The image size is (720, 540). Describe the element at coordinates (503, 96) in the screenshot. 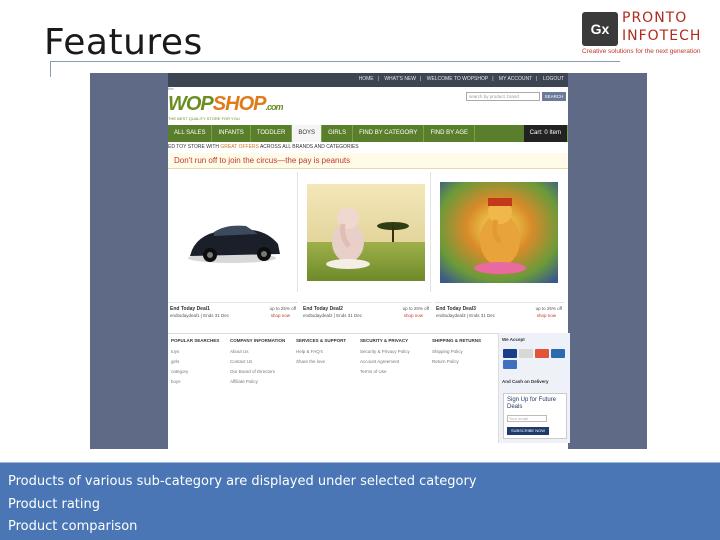

I see `search-input: search by product, brand` at that location.